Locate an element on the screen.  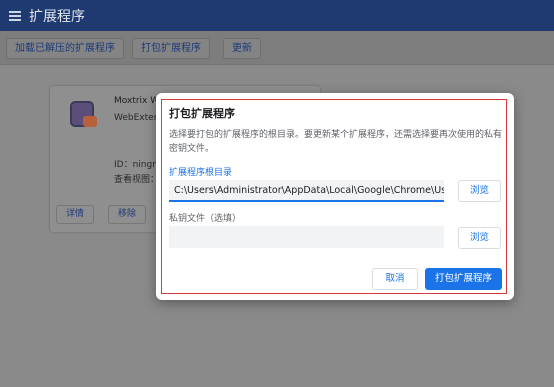
remove-button: 移除 is located at coordinates (127, 214).